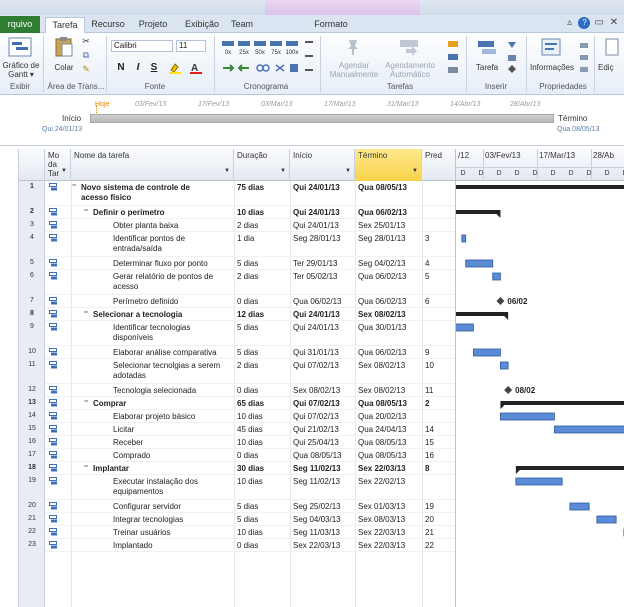 Image resolution: width=624 pixels, height=607 pixels. Describe the element at coordinates (172, 302) in the screenshot. I see `task-name-cell: Perímetro definido` at that location.